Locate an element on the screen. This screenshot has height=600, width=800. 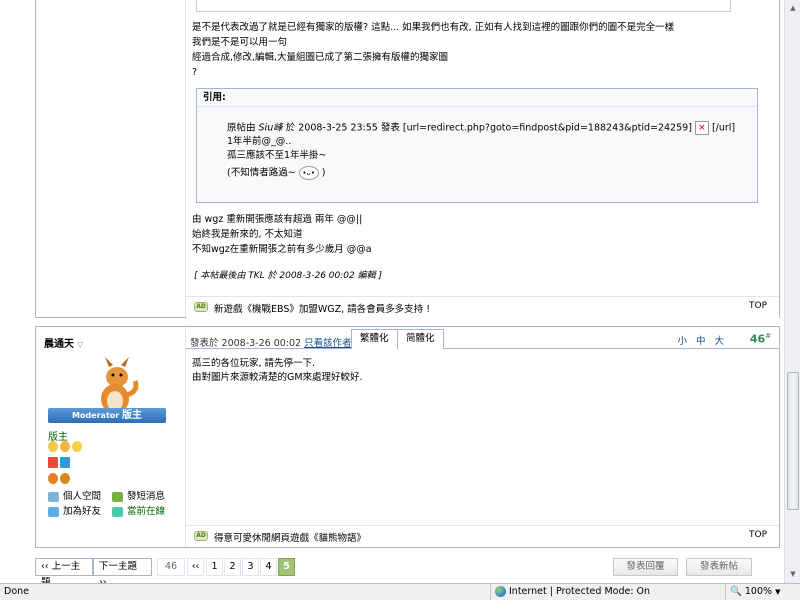
online-label: 當前在線 is located at coordinates (146, 511).